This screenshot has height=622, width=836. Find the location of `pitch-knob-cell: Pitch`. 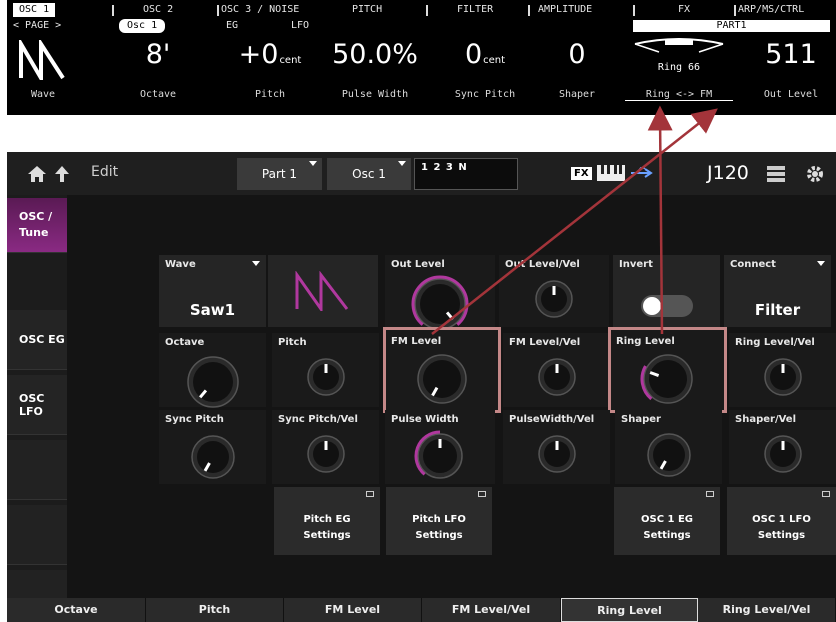

pitch-knob-cell: Pitch is located at coordinates (325, 370).